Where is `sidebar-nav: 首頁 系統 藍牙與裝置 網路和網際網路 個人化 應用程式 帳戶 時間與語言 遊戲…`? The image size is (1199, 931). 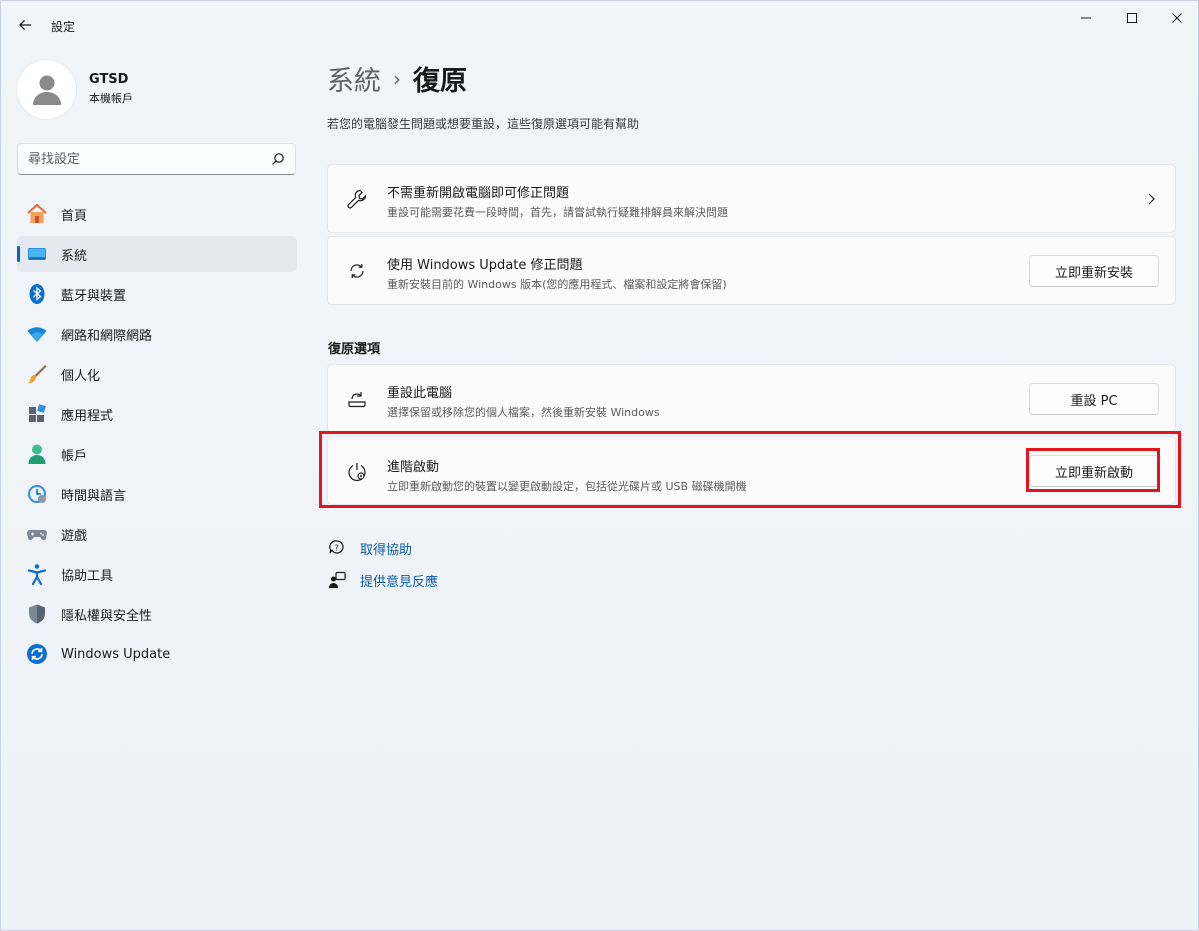 sidebar-nav: 首頁 系統 藍牙與裝置 網路和網際網路 個人化 應用程式 帳戶 時間與語言 遊戲… is located at coordinates (157, 436).